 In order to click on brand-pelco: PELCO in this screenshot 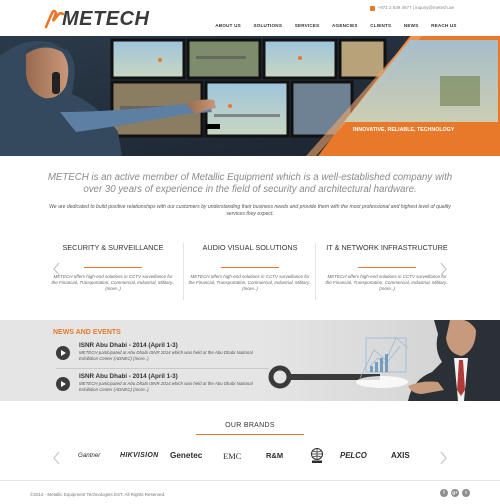, I will do `click(353, 456)`.